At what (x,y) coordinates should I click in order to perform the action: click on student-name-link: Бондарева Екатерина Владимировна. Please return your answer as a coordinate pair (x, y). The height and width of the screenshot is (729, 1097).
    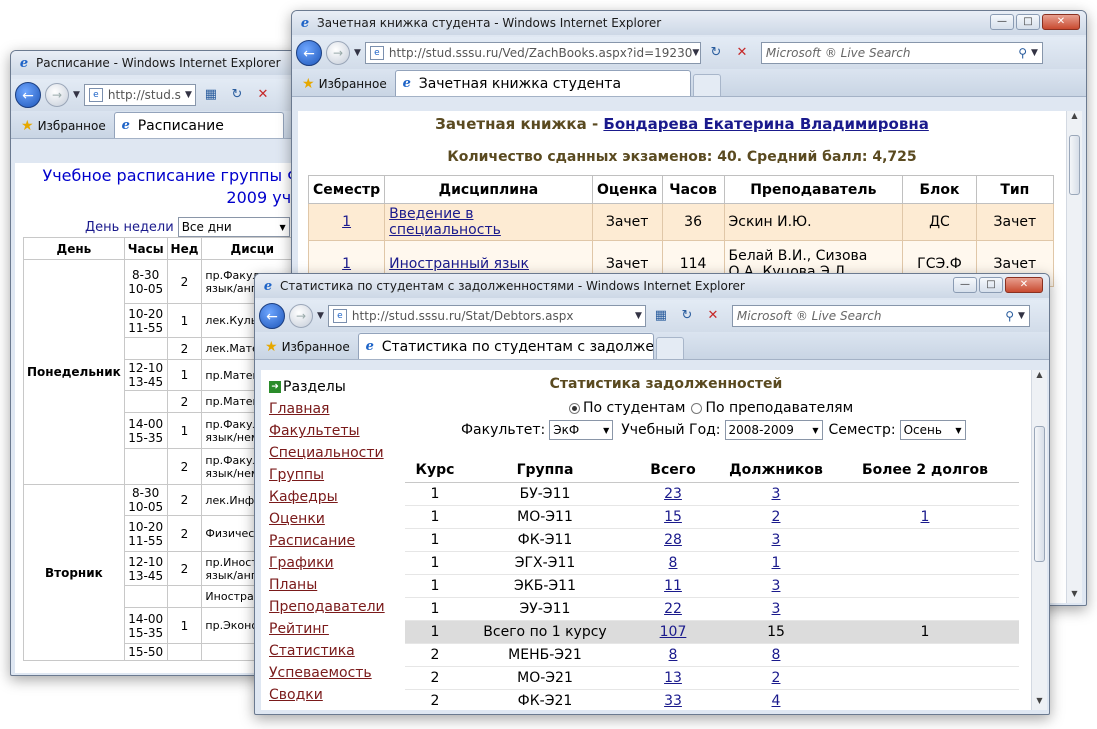
    Looking at the image, I should click on (765, 124).